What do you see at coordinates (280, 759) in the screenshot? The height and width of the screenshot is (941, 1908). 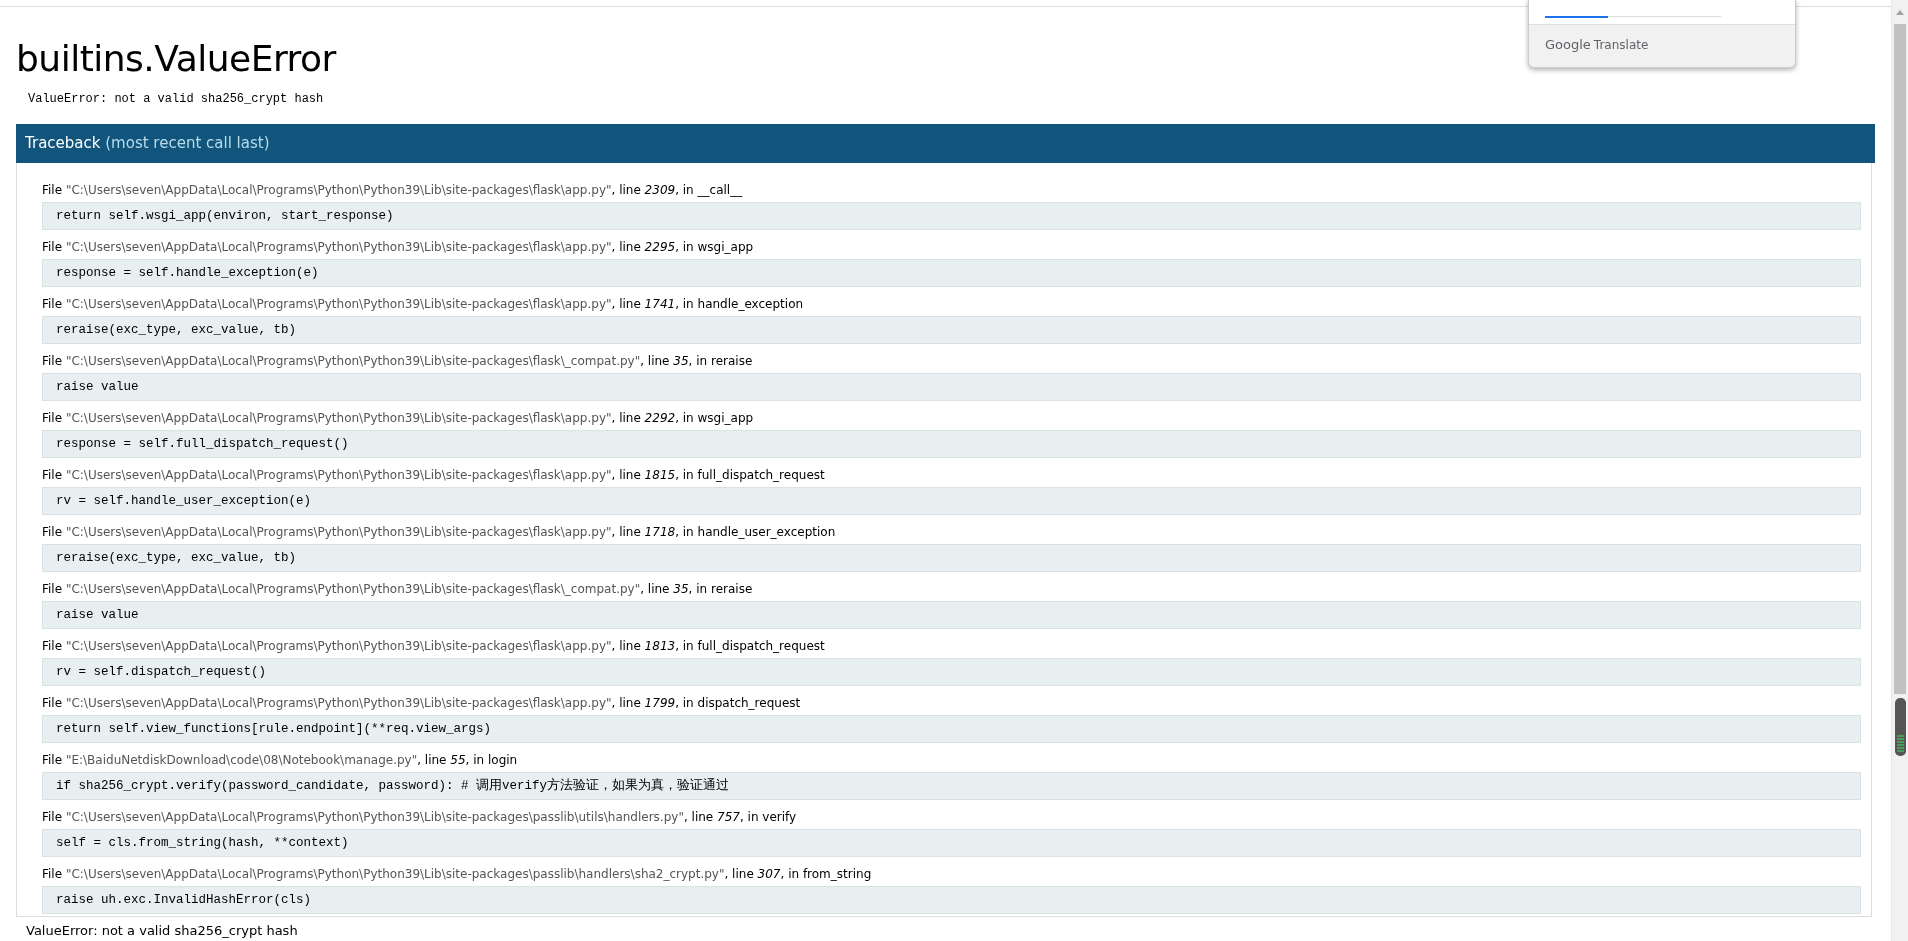 I see `frame-location: File "E:\BaiduNetdiskDownload\code\08\Notebook\manage.py", line 55, in login` at bounding box center [280, 759].